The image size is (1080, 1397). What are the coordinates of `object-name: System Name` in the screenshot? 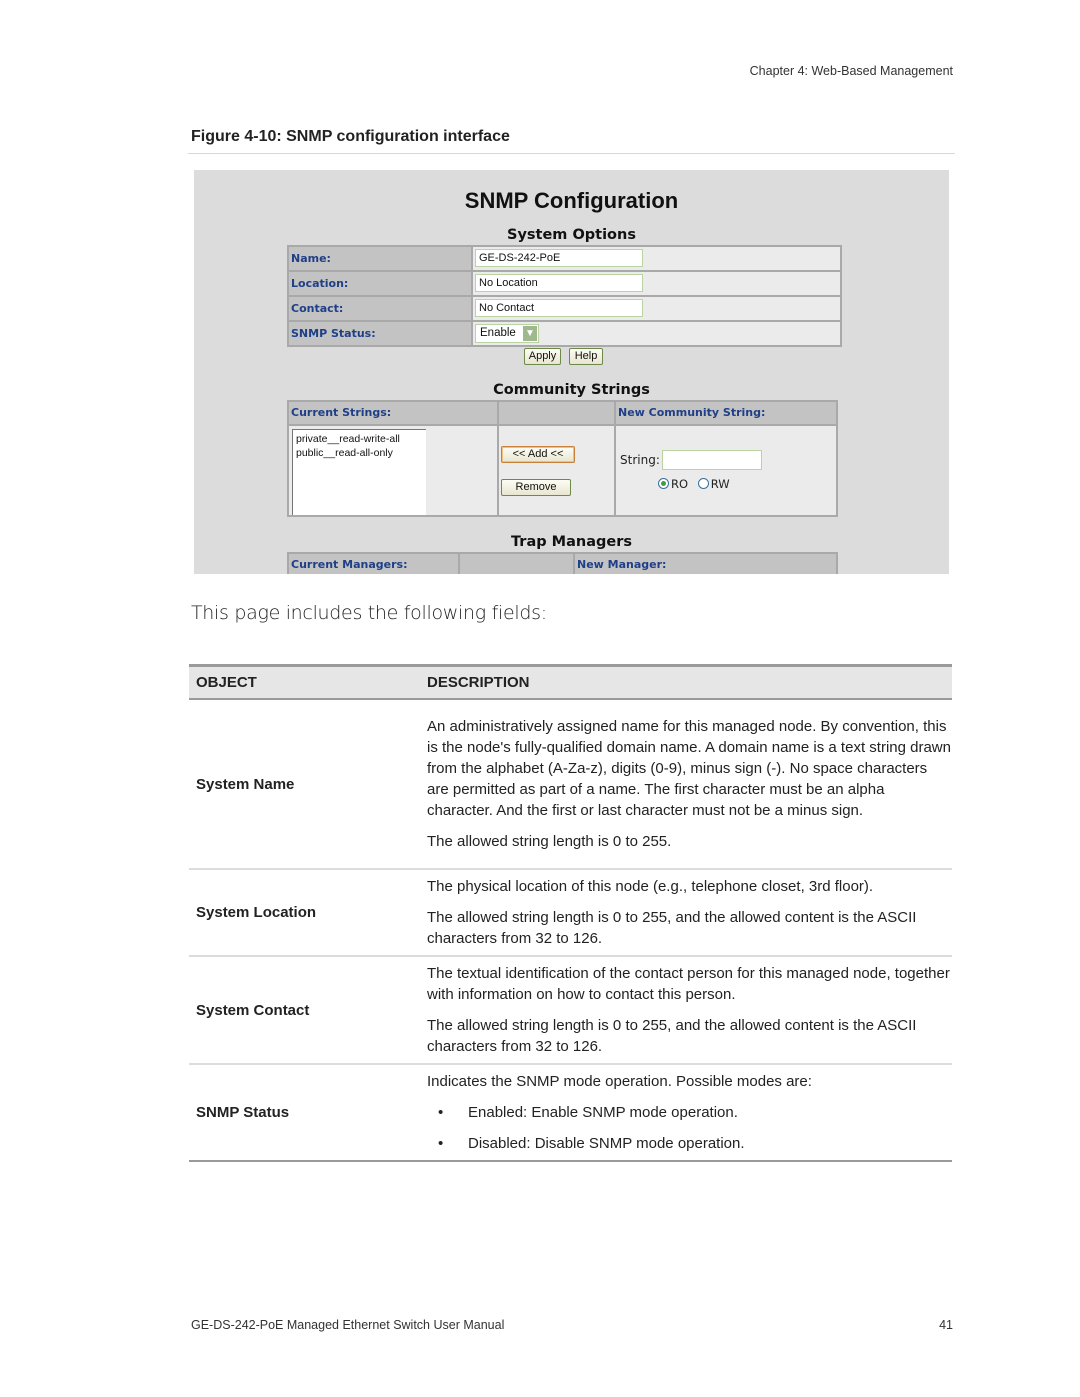 It's located at (296, 784).